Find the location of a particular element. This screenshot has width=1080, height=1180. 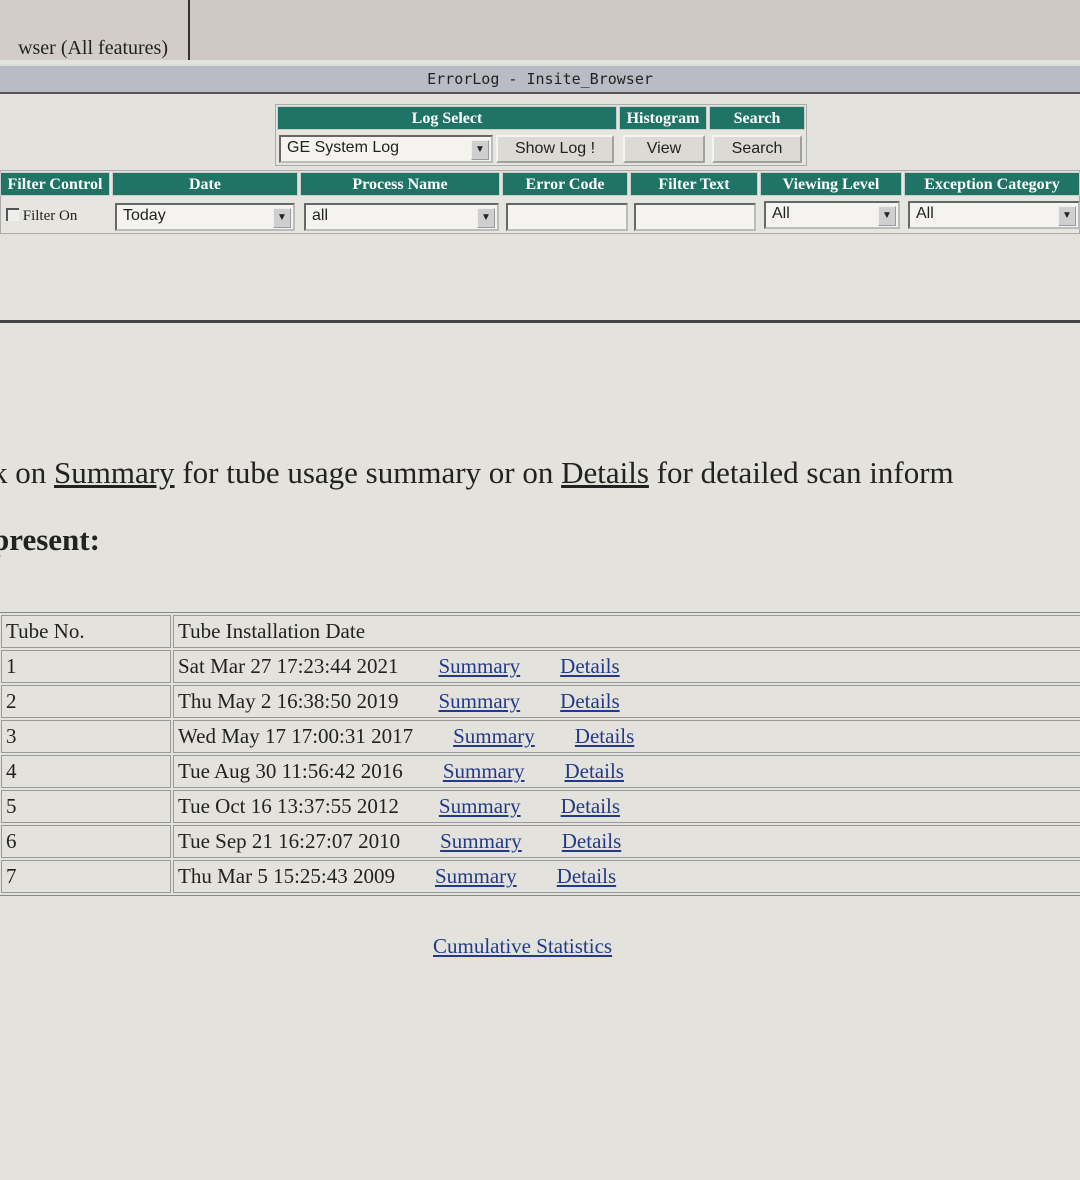

log-select-dropdown: GE System Log ▼ is located at coordinates (386, 149).